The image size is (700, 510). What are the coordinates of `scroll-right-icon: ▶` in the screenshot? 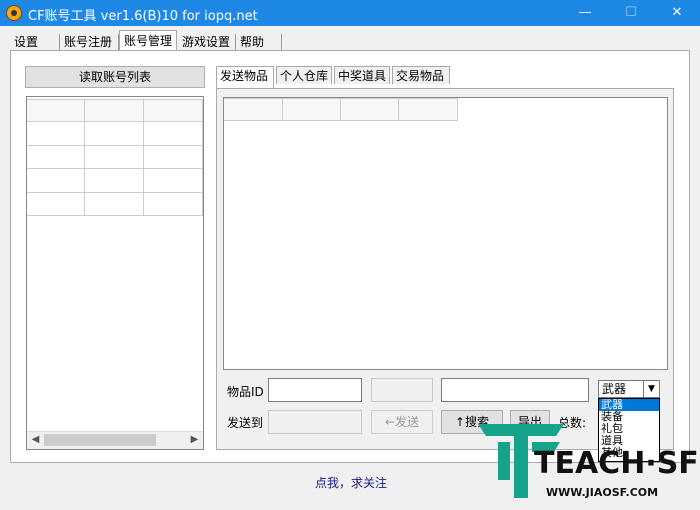 It's located at (194, 440).